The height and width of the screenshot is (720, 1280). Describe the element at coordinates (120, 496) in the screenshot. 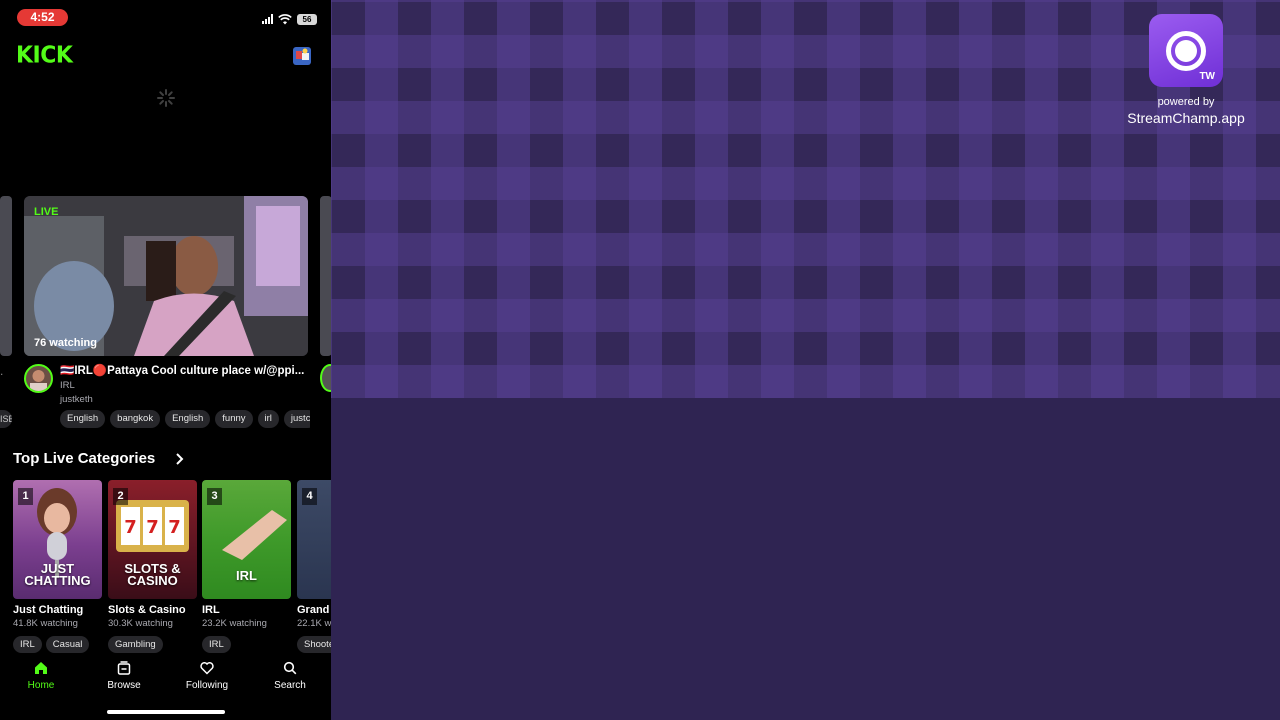

I see `category-rank: 2` at that location.